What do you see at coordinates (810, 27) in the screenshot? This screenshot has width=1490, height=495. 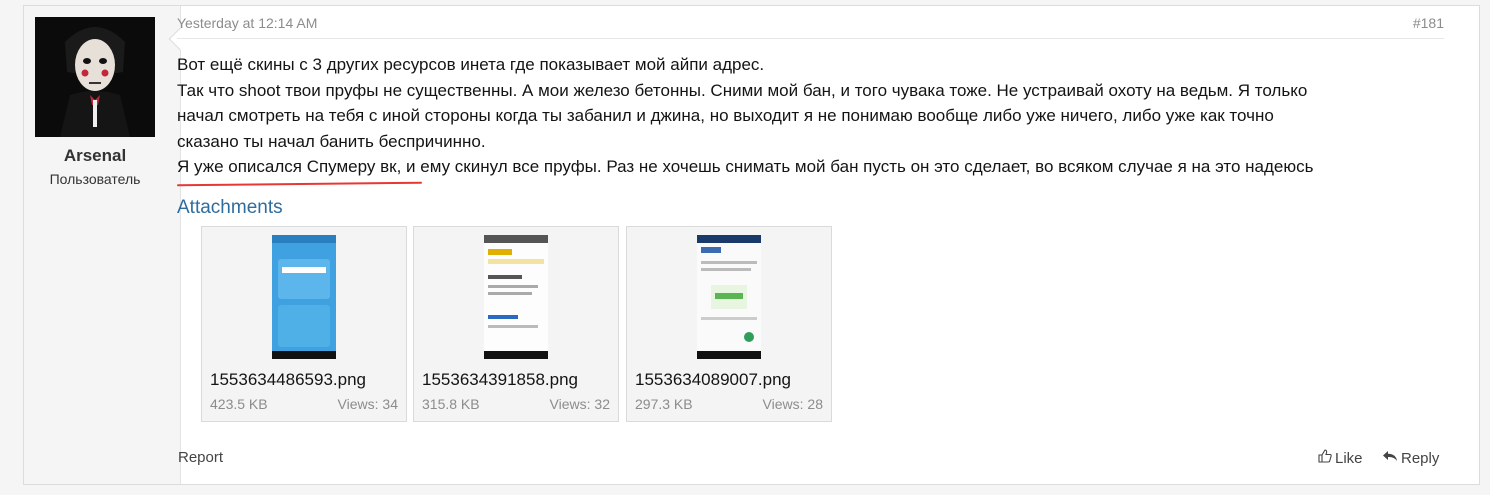 I see `post-header: Yesterday at 12:14 AM #181` at bounding box center [810, 27].